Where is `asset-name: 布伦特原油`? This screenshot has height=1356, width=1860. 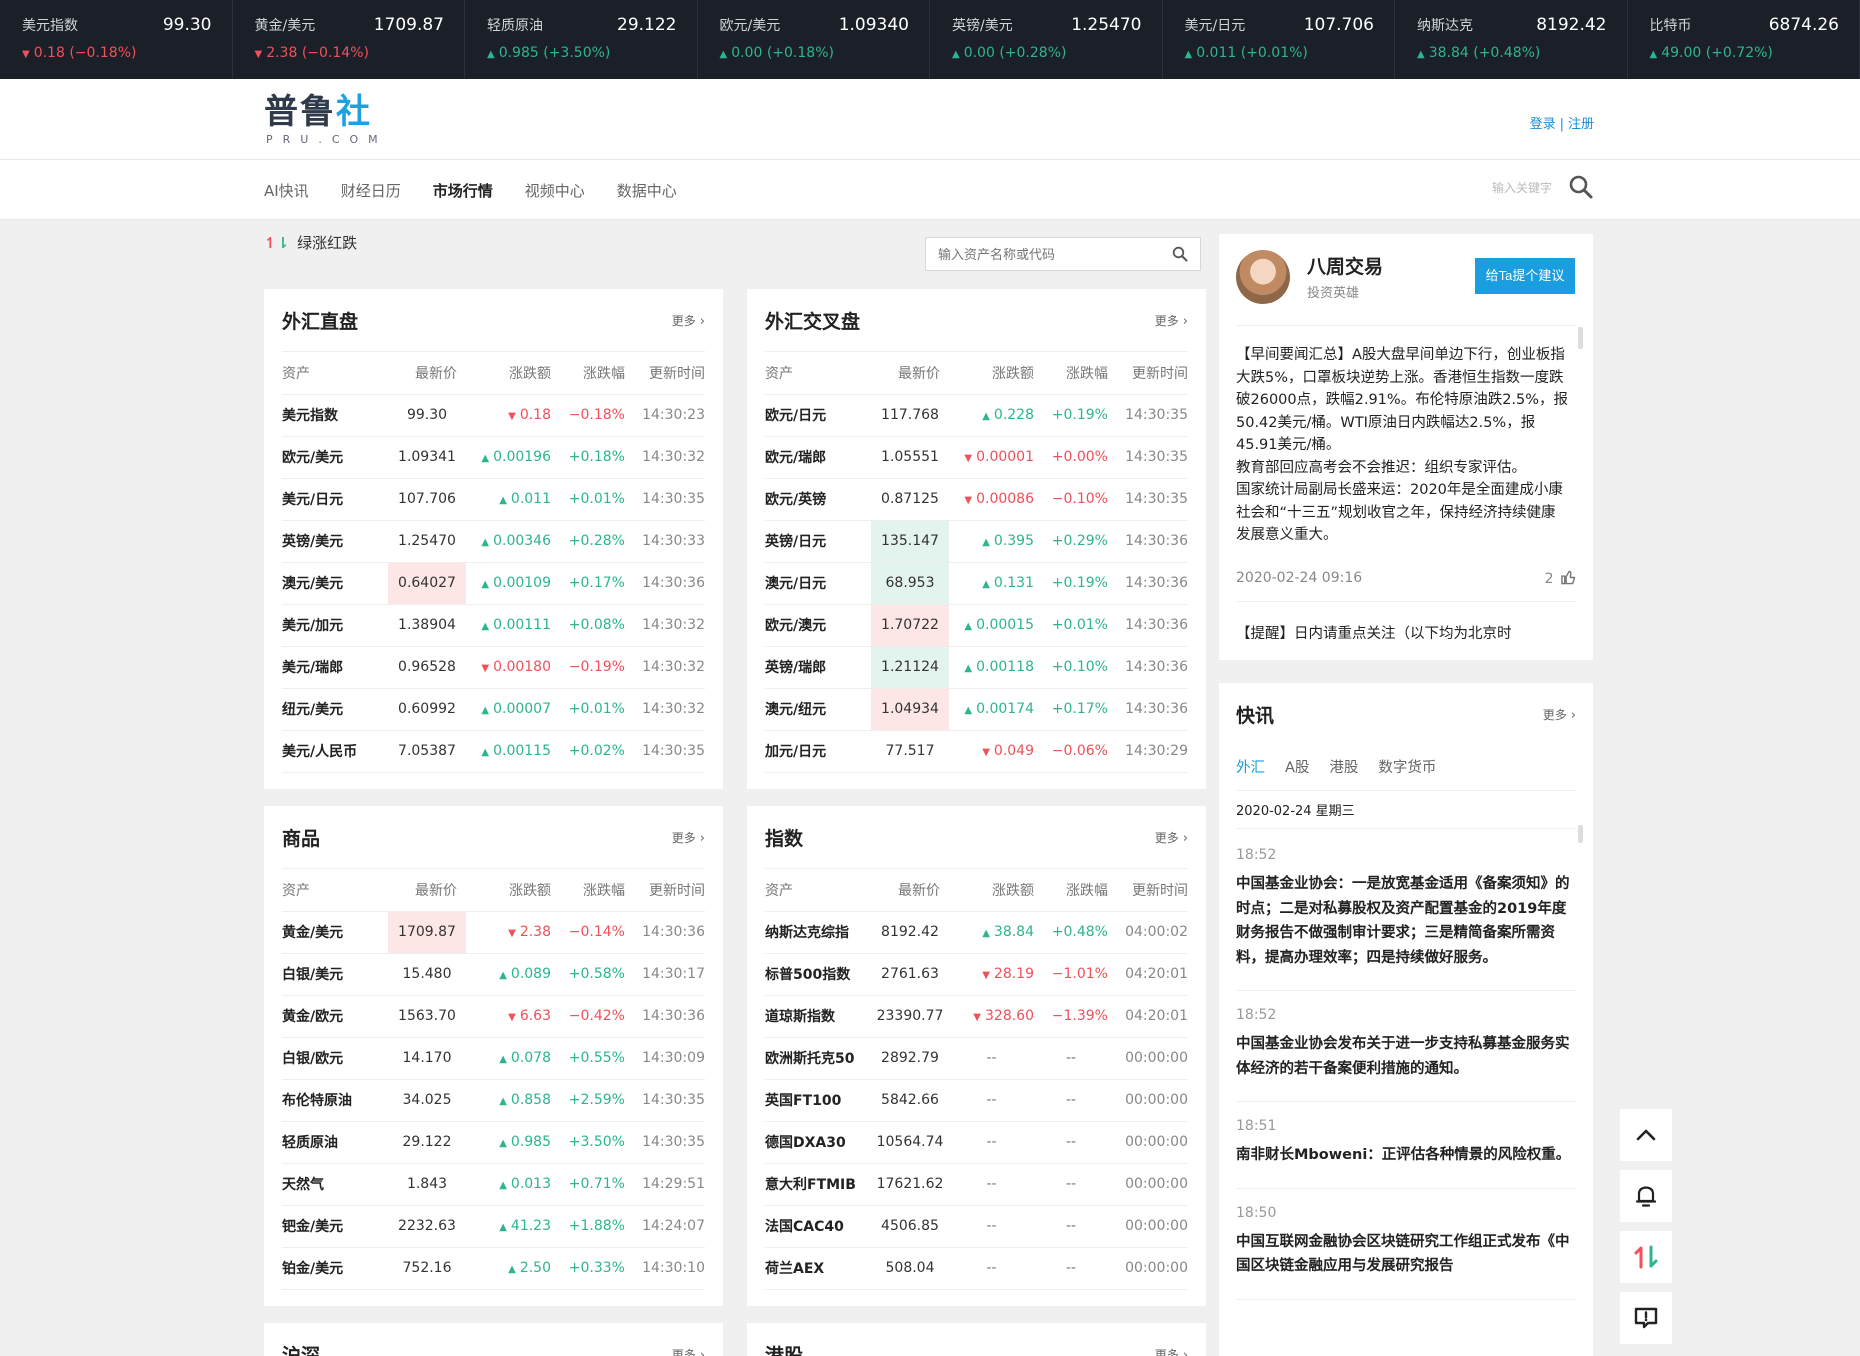 asset-name: 布伦特原油 is located at coordinates (334, 1100).